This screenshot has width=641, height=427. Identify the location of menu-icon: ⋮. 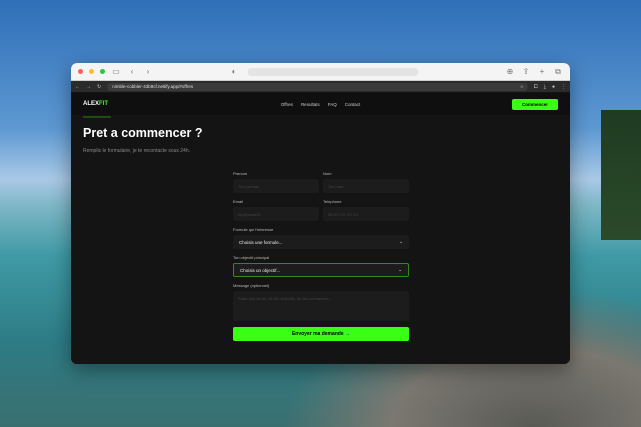
(563, 87).